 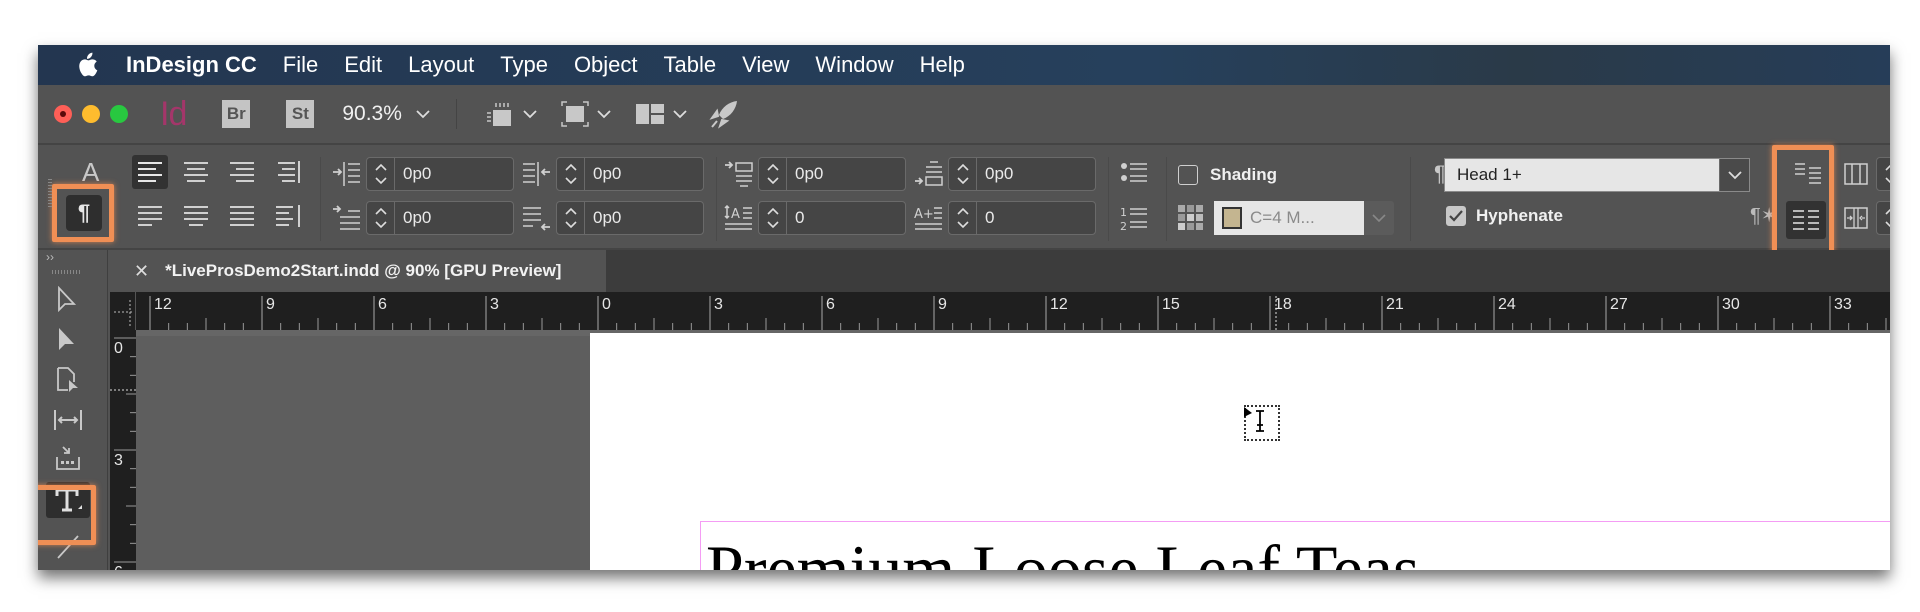 I want to click on bulleted-list-icon, so click(x=1134, y=172).